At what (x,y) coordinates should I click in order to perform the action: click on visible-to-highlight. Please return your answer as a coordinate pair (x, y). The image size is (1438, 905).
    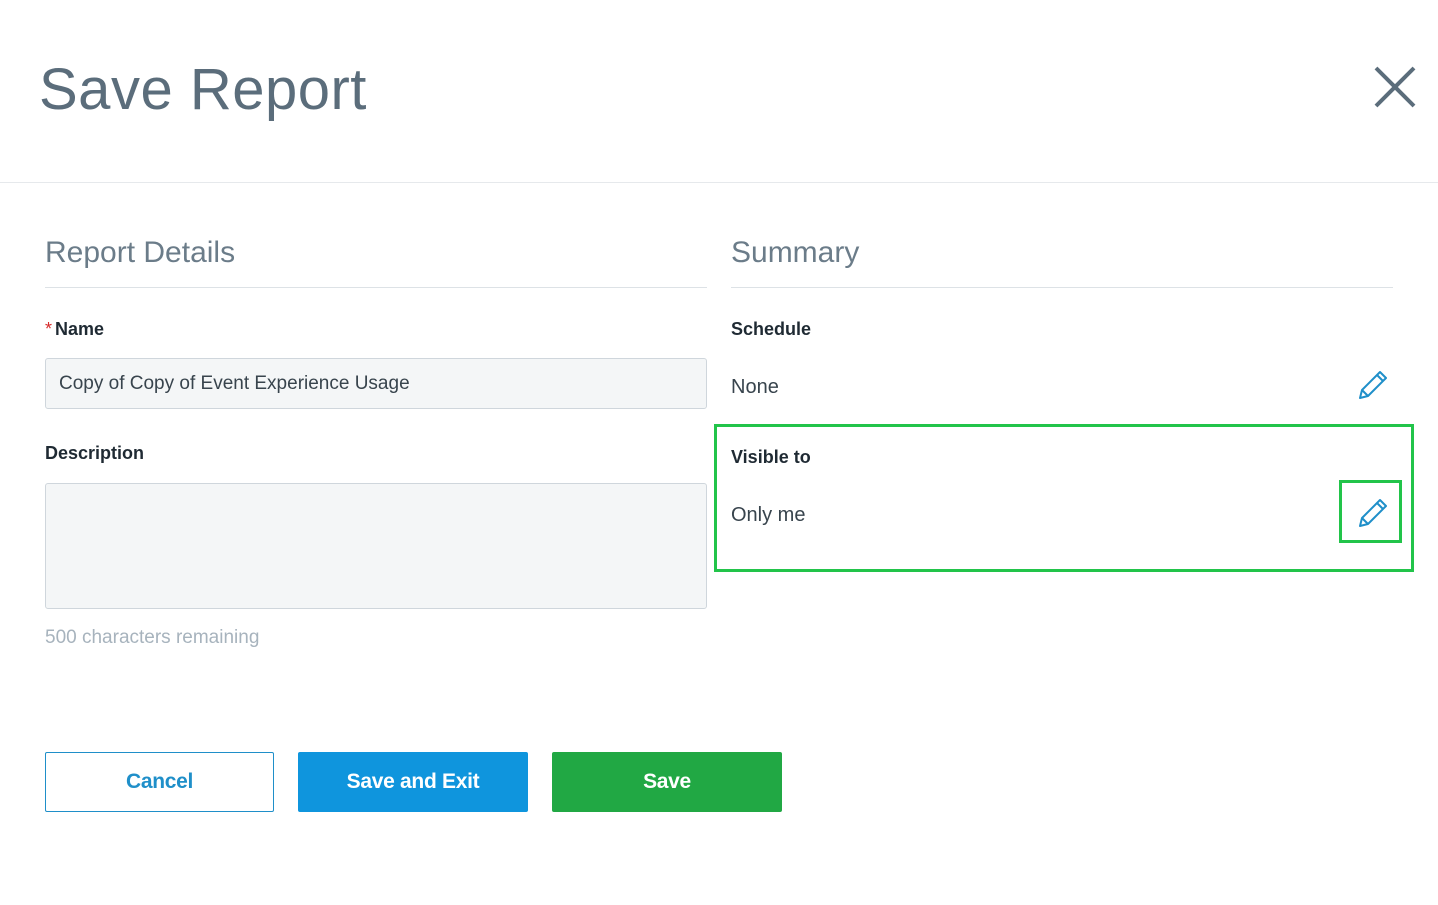
    Looking at the image, I should click on (1064, 498).